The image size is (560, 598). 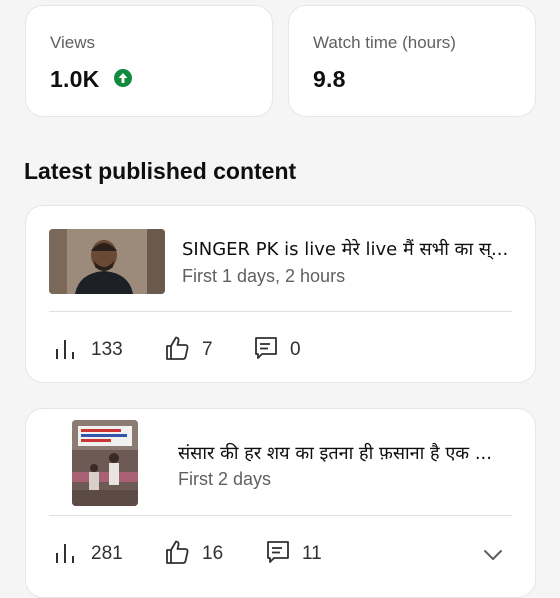 What do you see at coordinates (384, 42) in the screenshot?
I see `watch-time-label: Watch time (hours)` at bounding box center [384, 42].